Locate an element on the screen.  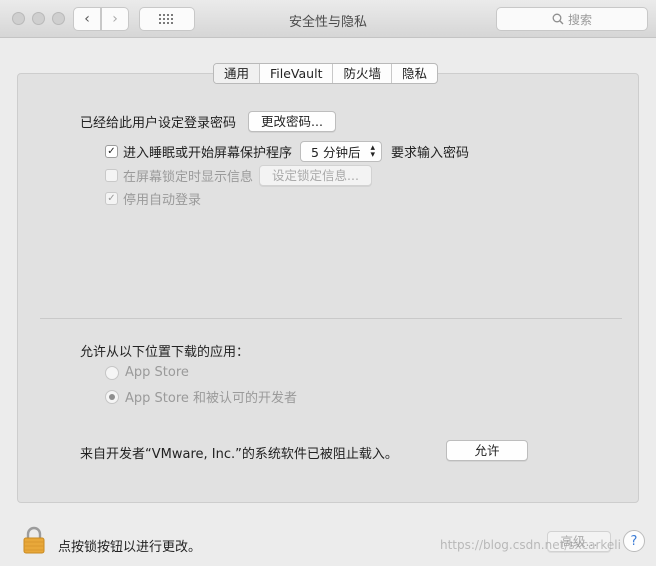
disable-auto-login-checkbox: ✓ is located at coordinates (111, 198).